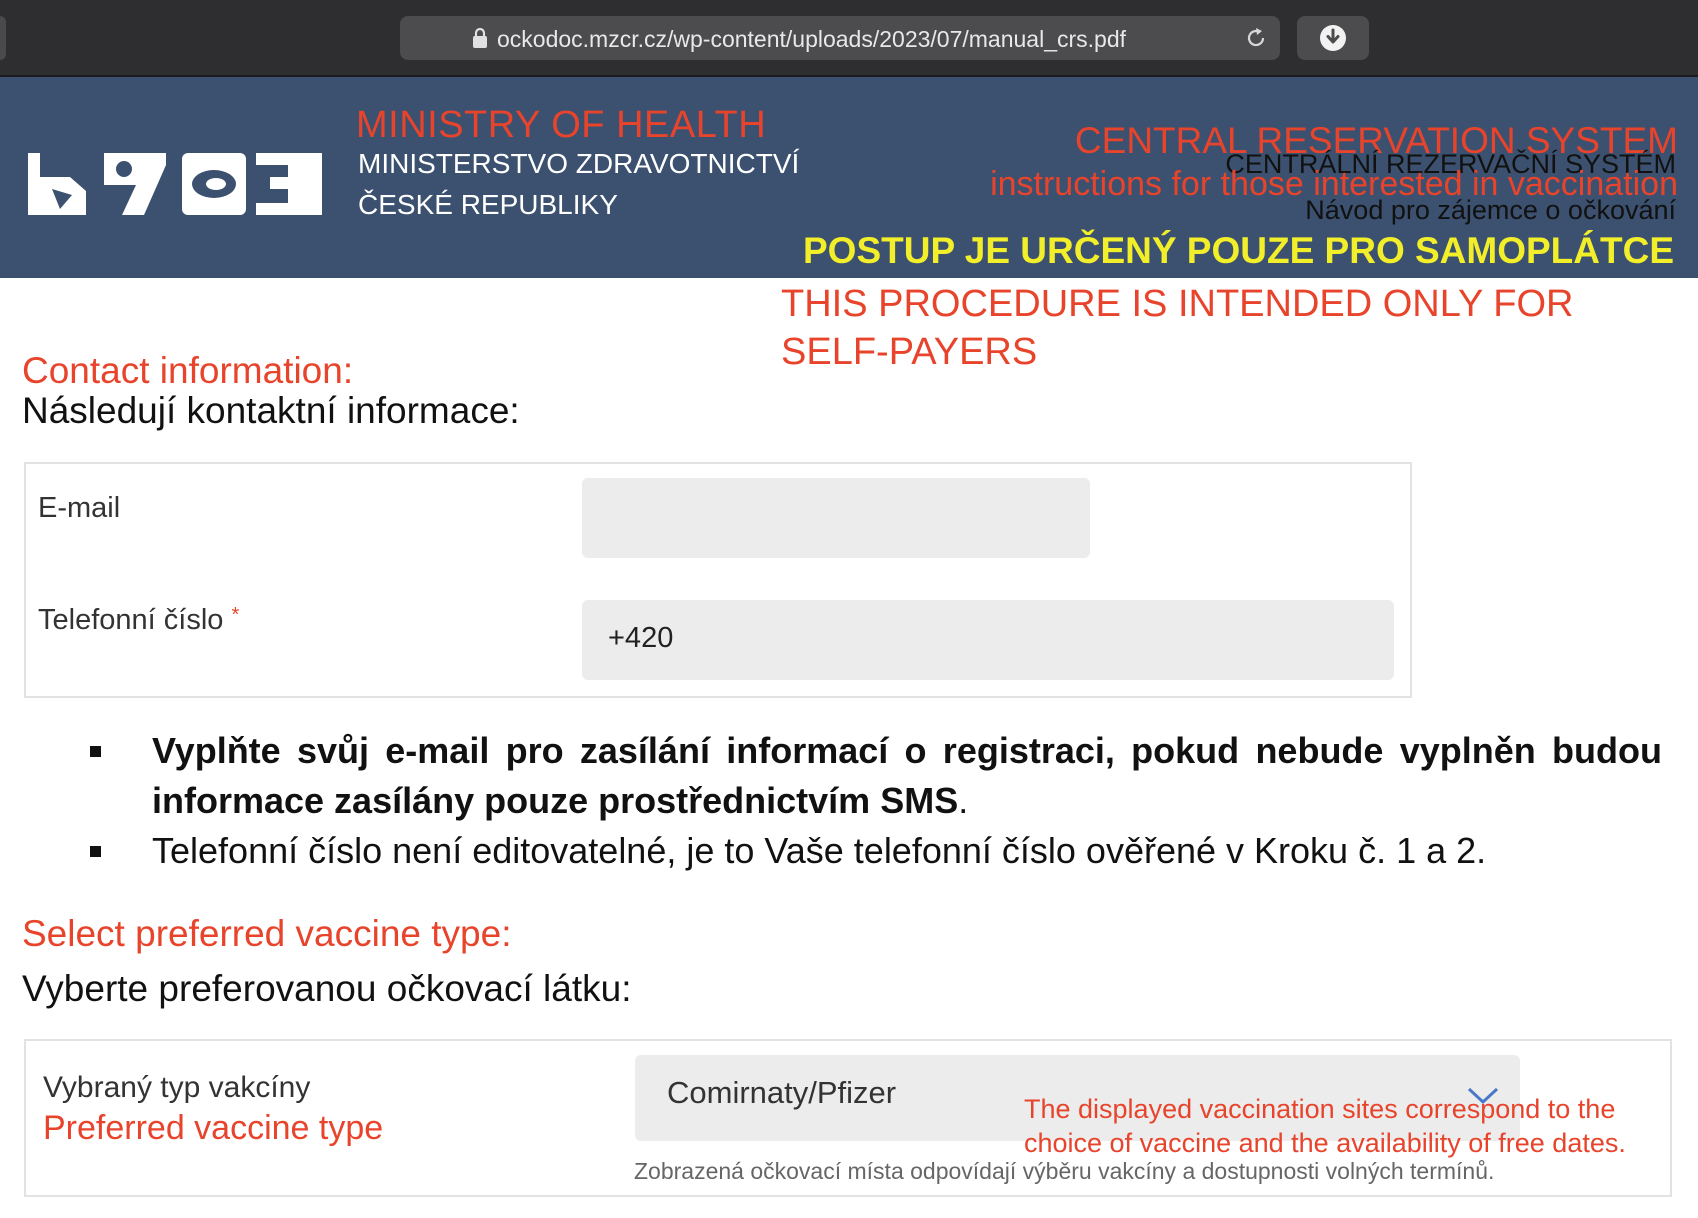 The height and width of the screenshot is (1218, 1698). I want to click on vaccine-label-en: Preferred vaccine type, so click(213, 1128).